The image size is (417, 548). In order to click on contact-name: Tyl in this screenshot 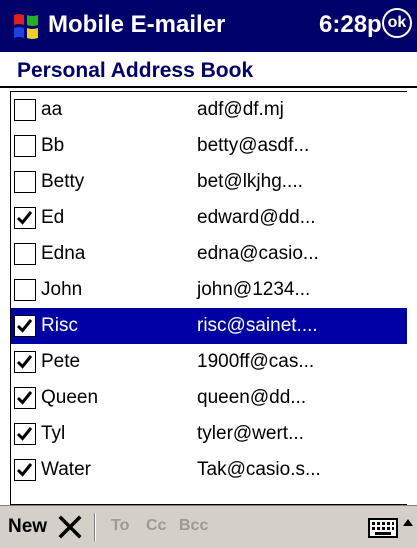, I will do `click(53, 433)`.